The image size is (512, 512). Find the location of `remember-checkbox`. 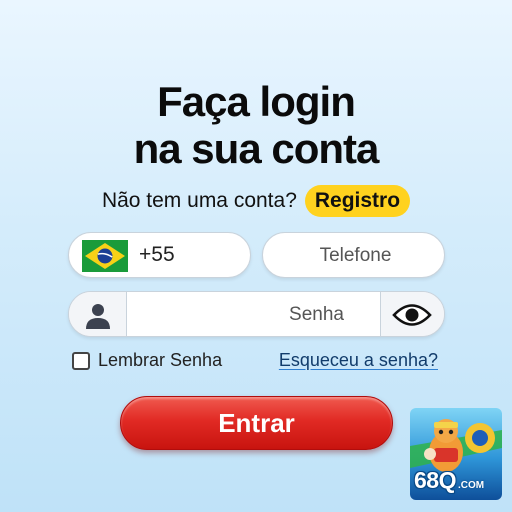

remember-checkbox is located at coordinates (81, 360).